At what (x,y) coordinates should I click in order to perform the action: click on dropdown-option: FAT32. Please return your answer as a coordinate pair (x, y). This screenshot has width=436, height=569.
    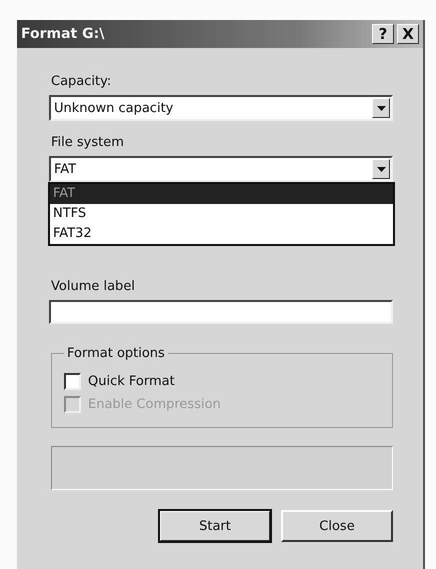
    Looking at the image, I should click on (221, 234).